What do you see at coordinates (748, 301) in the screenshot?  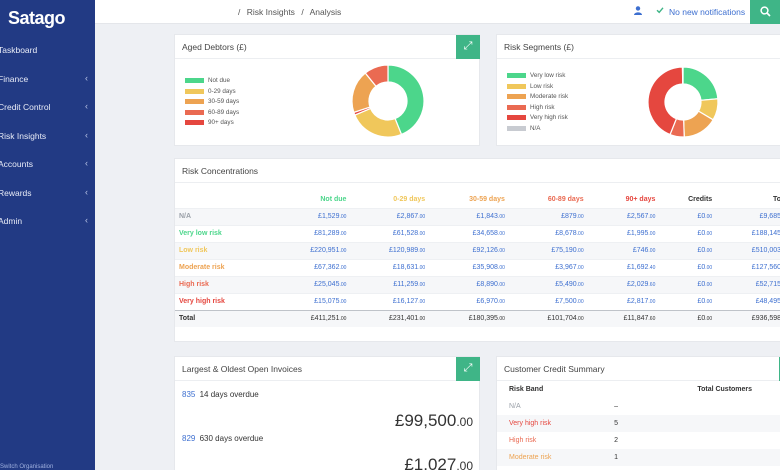 I see `table-cell: £48,495` at bounding box center [748, 301].